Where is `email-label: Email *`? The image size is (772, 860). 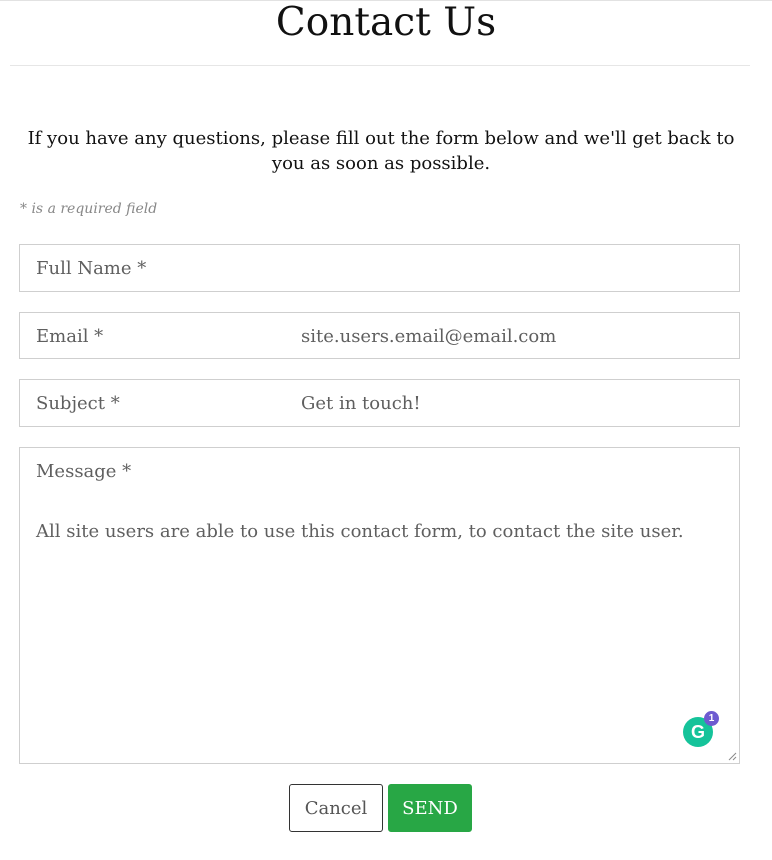 email-label: Email * is located at coordinates (70, 336).